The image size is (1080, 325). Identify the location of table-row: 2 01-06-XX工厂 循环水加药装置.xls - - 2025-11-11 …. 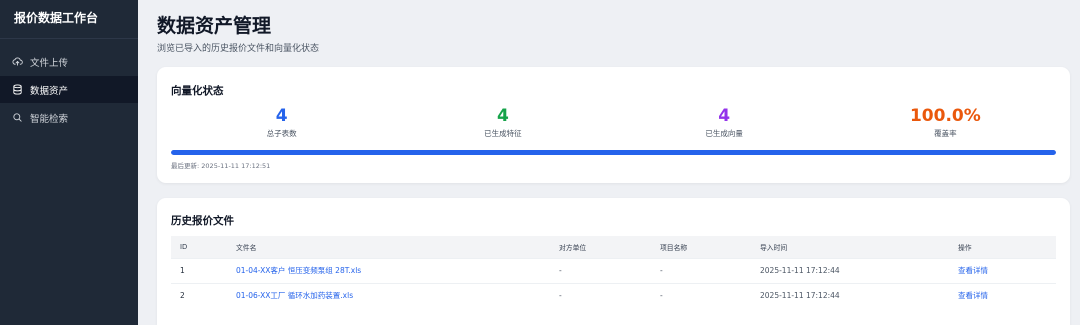
(613, 295).